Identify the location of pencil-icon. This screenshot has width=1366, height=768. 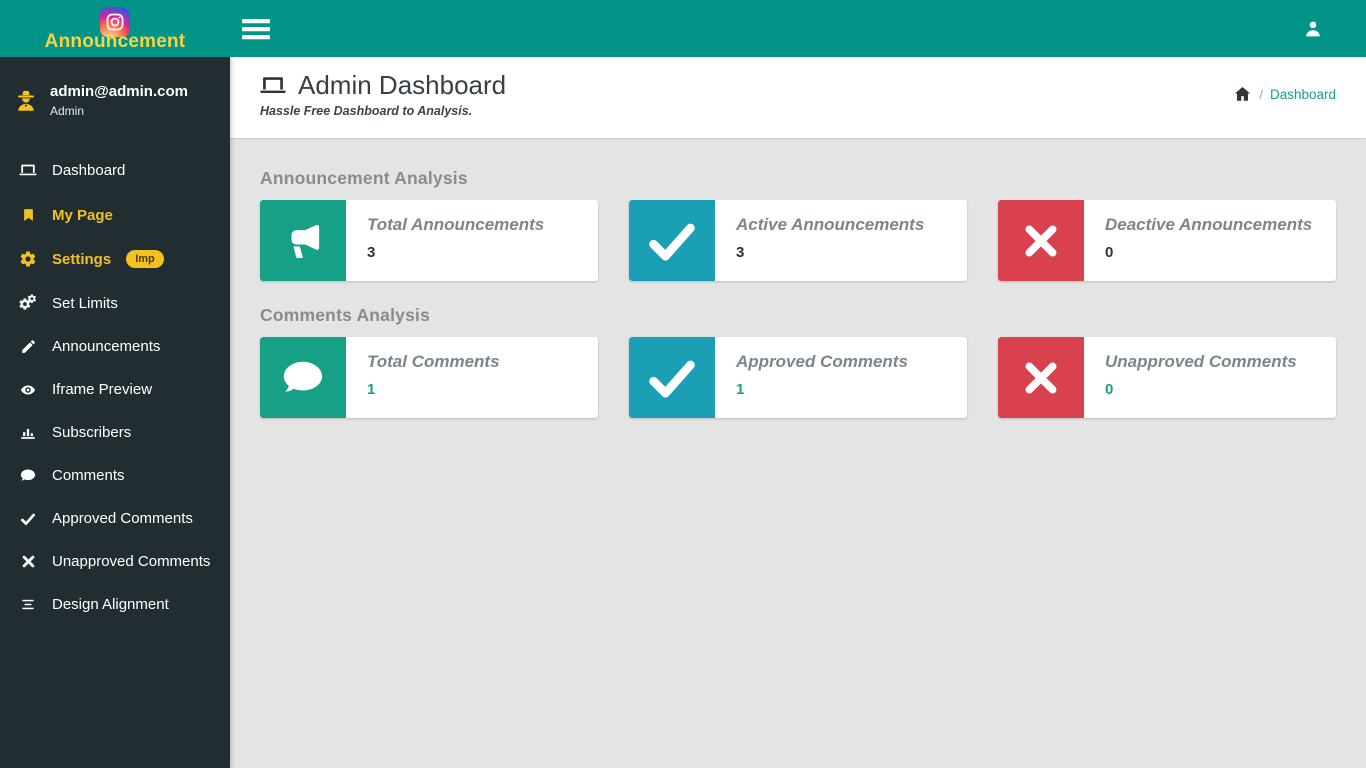
(28, 346).